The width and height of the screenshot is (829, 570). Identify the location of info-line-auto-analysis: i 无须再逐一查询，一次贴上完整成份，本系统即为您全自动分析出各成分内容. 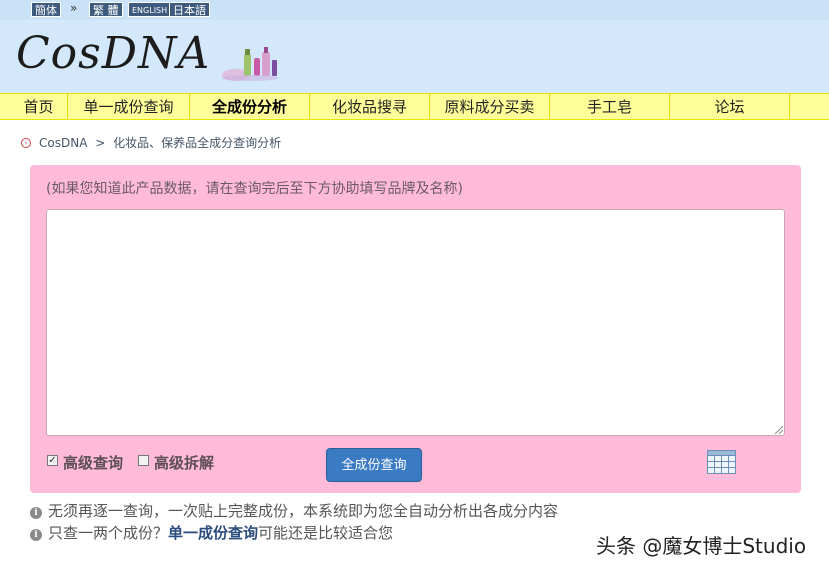
(294, 510).